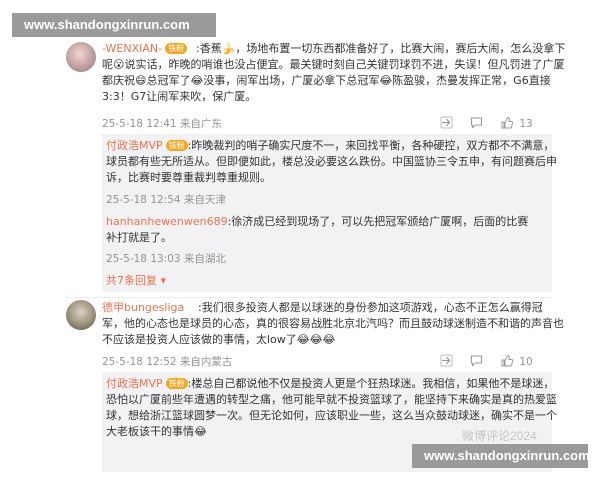 The width and height of the screenshot is (600, 480). Describe the element at coordinates (309, 297) in the screenshot. I see `divider` at that location.